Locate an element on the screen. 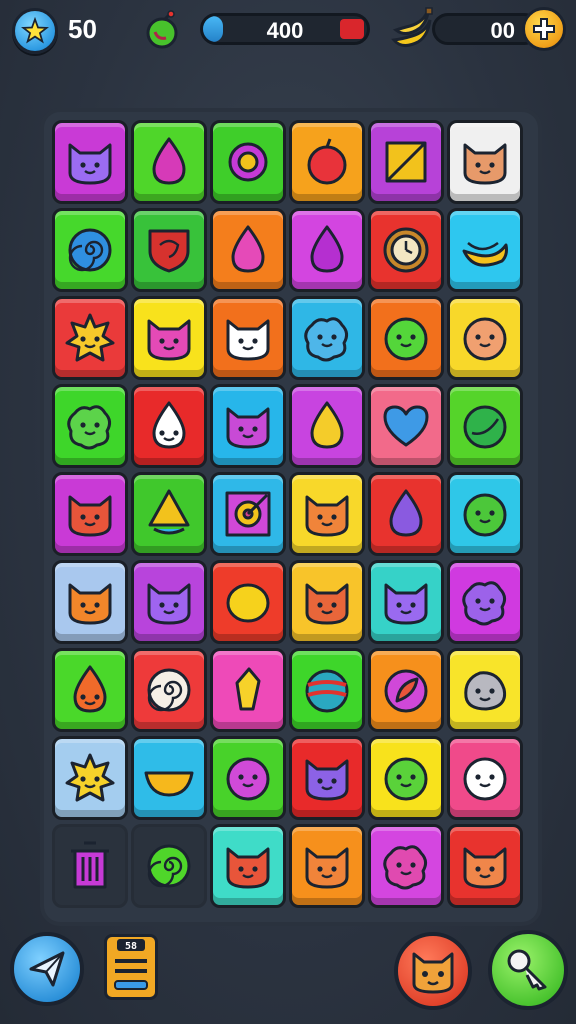  tile-r8-c6 is located at coordinates (485, 778).